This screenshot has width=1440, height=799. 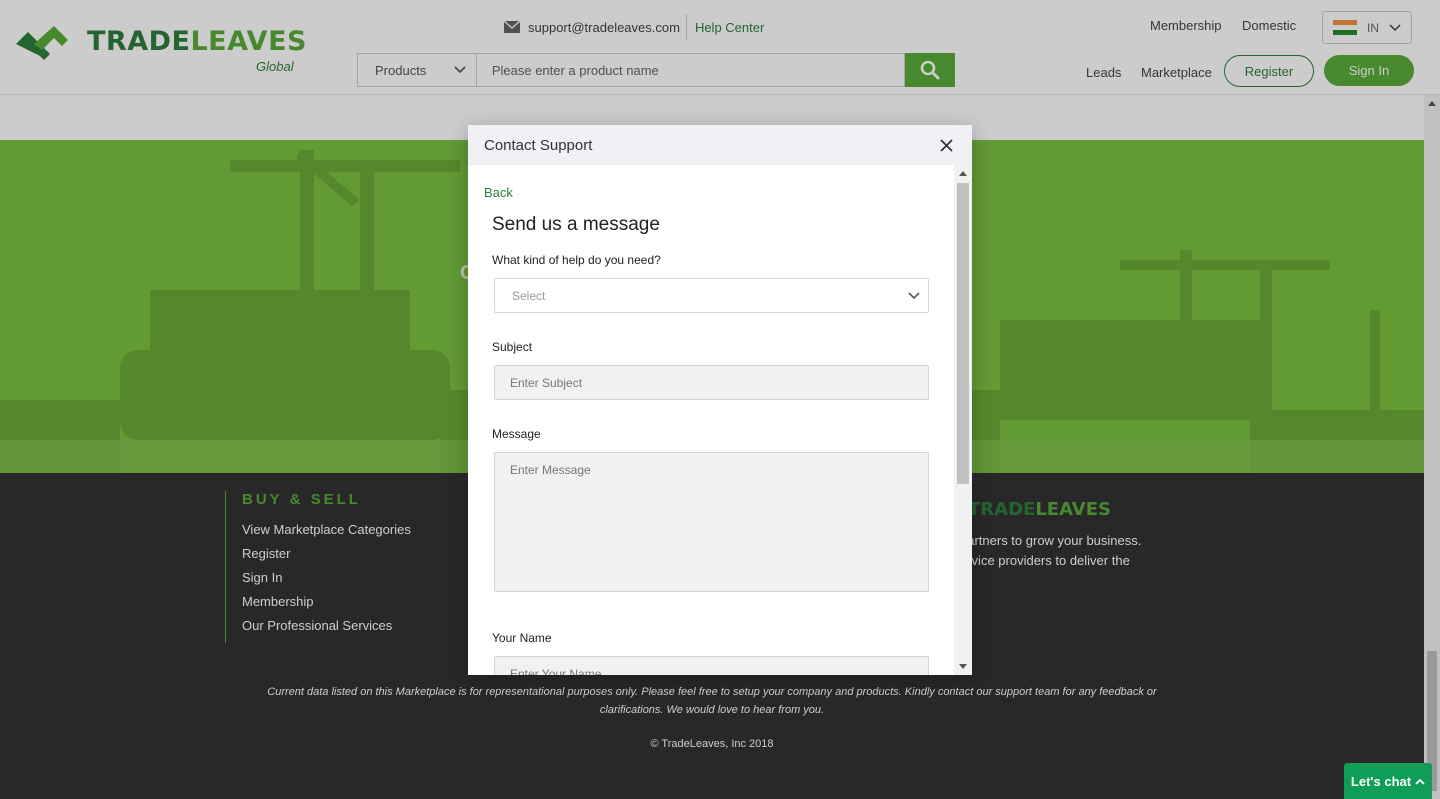 What do you see at coordinates (711, 295) in the screenshot?
I see `help-type-select: Select` at bounding box center [711, 295].